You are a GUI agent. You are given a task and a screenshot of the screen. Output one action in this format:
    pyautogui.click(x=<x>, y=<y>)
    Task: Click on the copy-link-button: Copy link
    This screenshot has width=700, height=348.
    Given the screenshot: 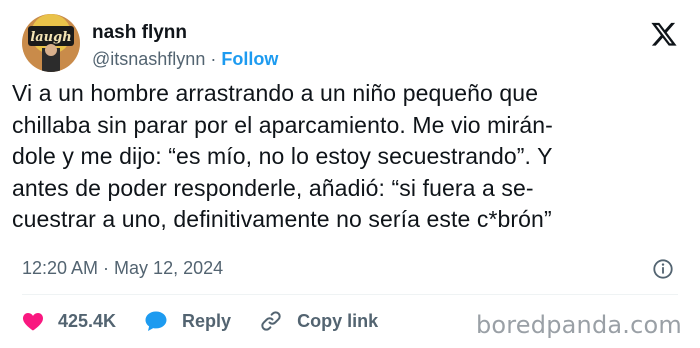 What is the action you would take?
    pyautogui.click(x=318, y=321)
    